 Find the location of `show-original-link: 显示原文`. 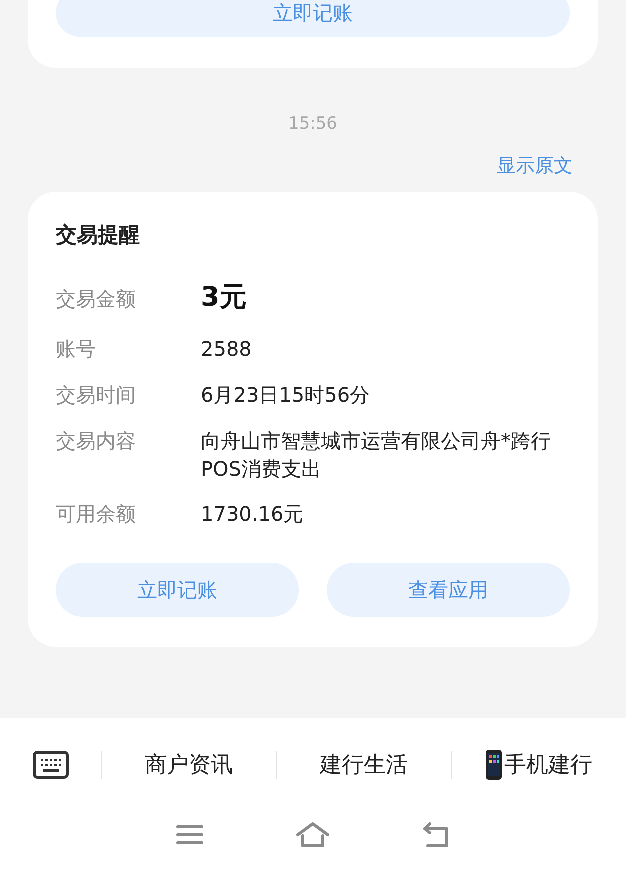

show-original-link: 显示原文 is located at coordinates (535, 166).